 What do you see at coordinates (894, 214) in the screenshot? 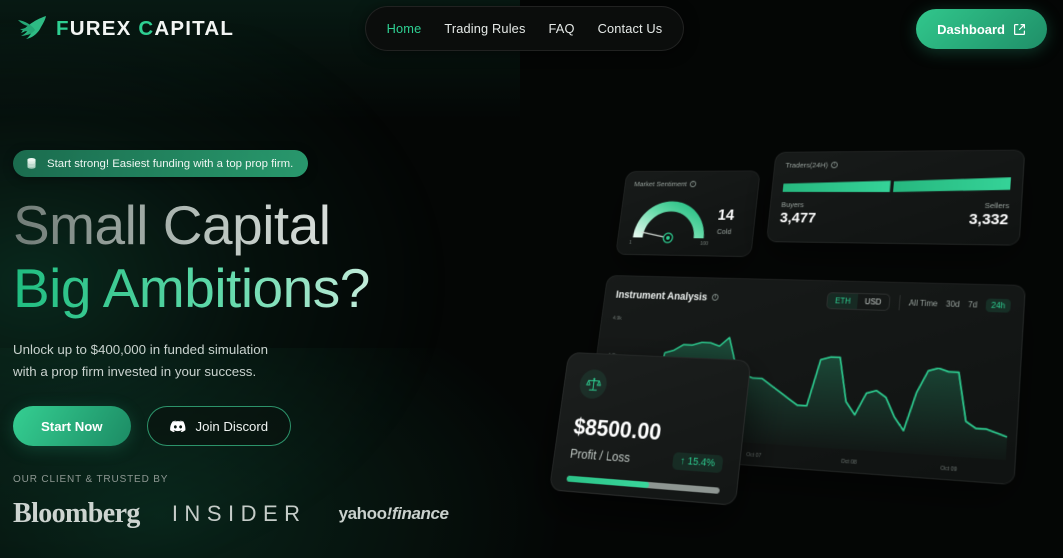
I see `traders-footer: Buyers 3,477 Sellers 3,332` at bounding box center [894, 214].